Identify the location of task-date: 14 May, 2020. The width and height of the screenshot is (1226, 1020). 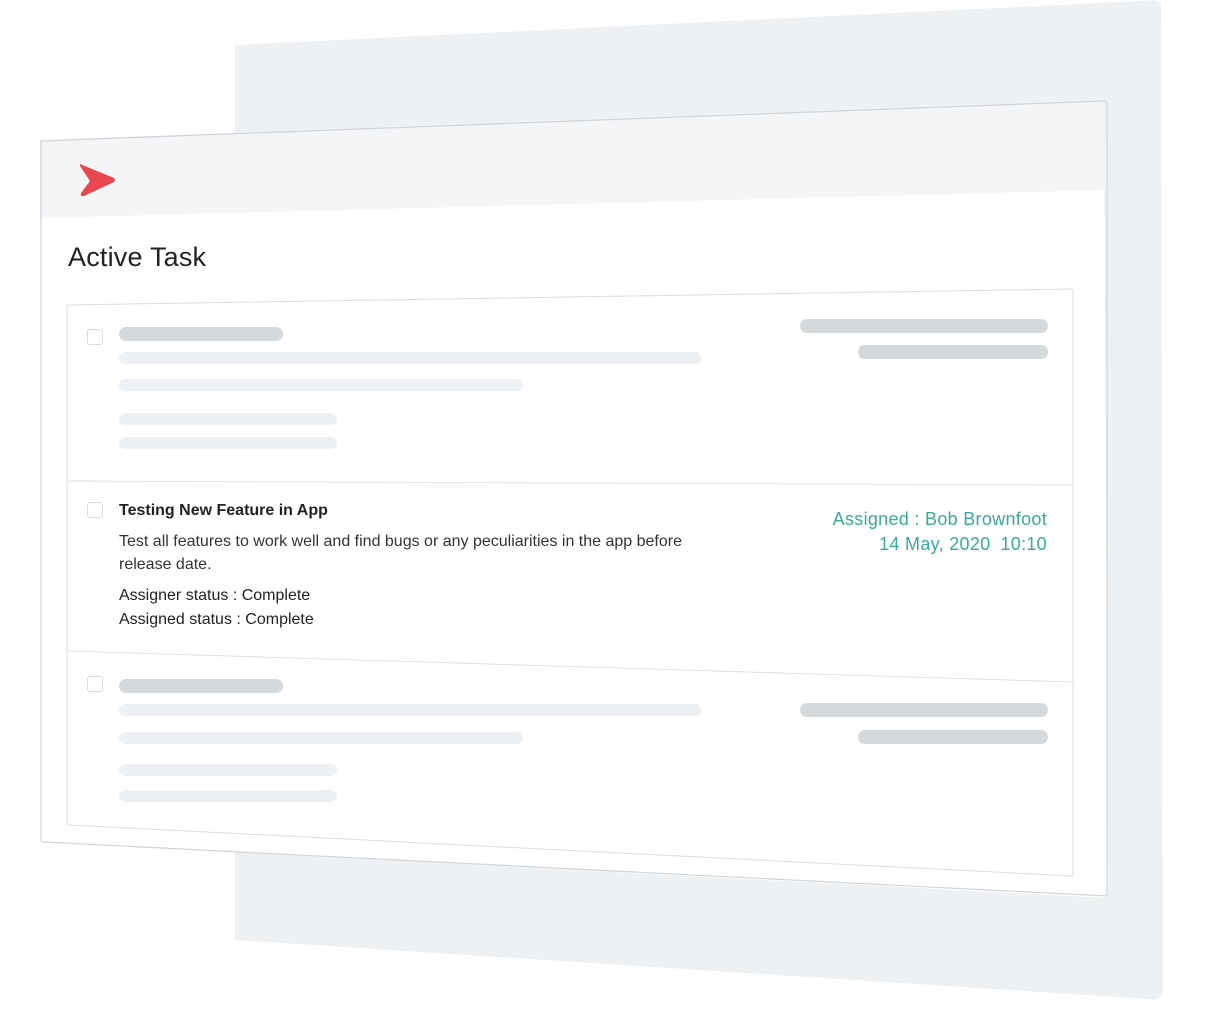
(935, 544).